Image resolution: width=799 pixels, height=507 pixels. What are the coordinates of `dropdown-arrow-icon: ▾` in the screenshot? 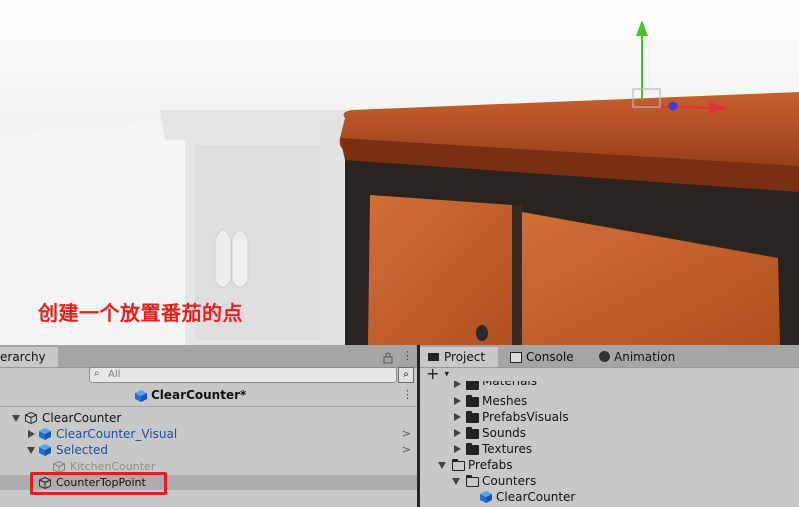 It's located at (447, 374).